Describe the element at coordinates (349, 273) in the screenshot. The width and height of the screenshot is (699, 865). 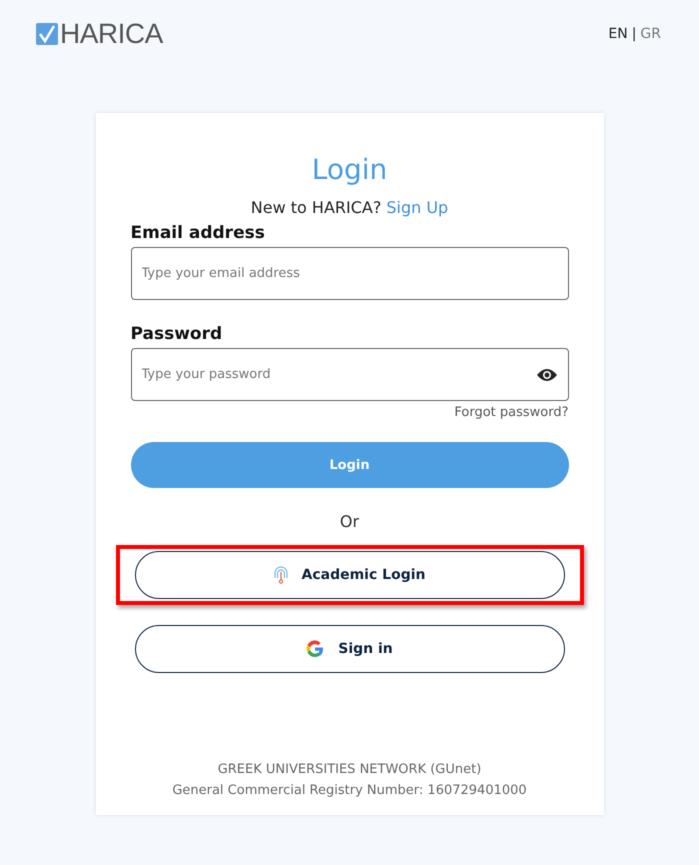
I see `email-field: Type your email address` at that location.